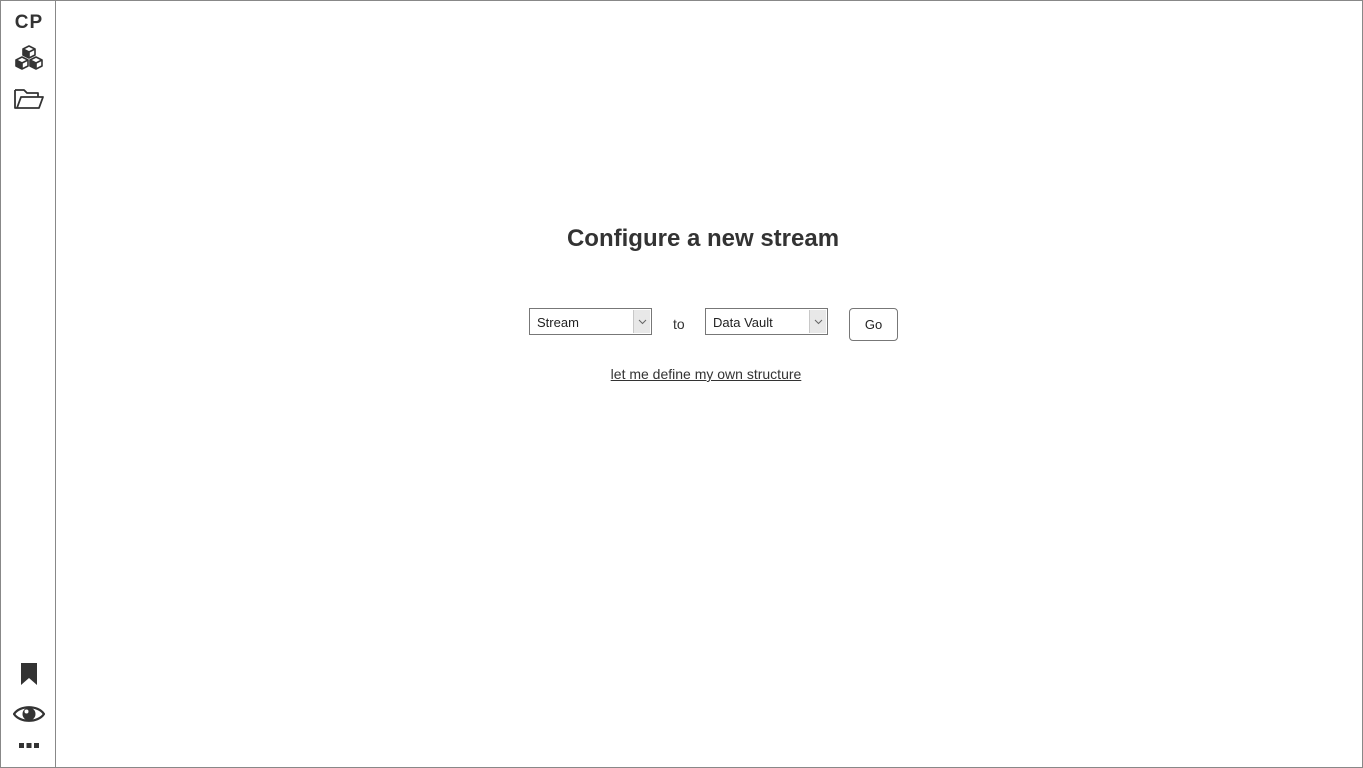 This screenshot has width=1363, height=768. What do you see at coordinates (29, 99) in the screenshot?
I see `open-folder-icon` at bounding box center [29, 99].